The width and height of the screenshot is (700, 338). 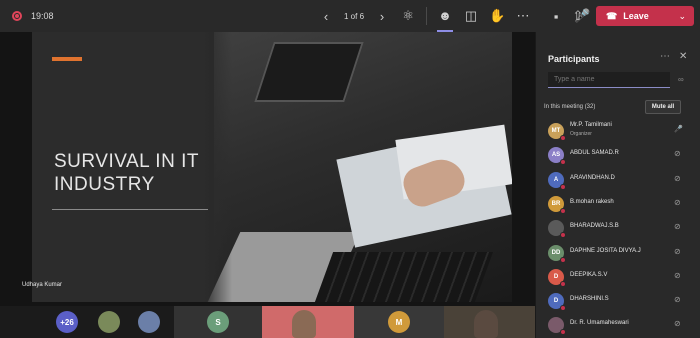 What do you see at coordinates (556, 16) in the screenshot?
I see `camera-icon: ▪` at bounding box center [556, 16].